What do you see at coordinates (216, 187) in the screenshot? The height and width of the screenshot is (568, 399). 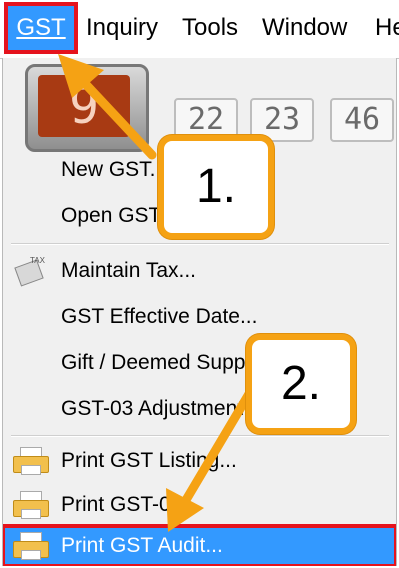 I see `step-1-callout: 1.` at bounding box center [216, 187].